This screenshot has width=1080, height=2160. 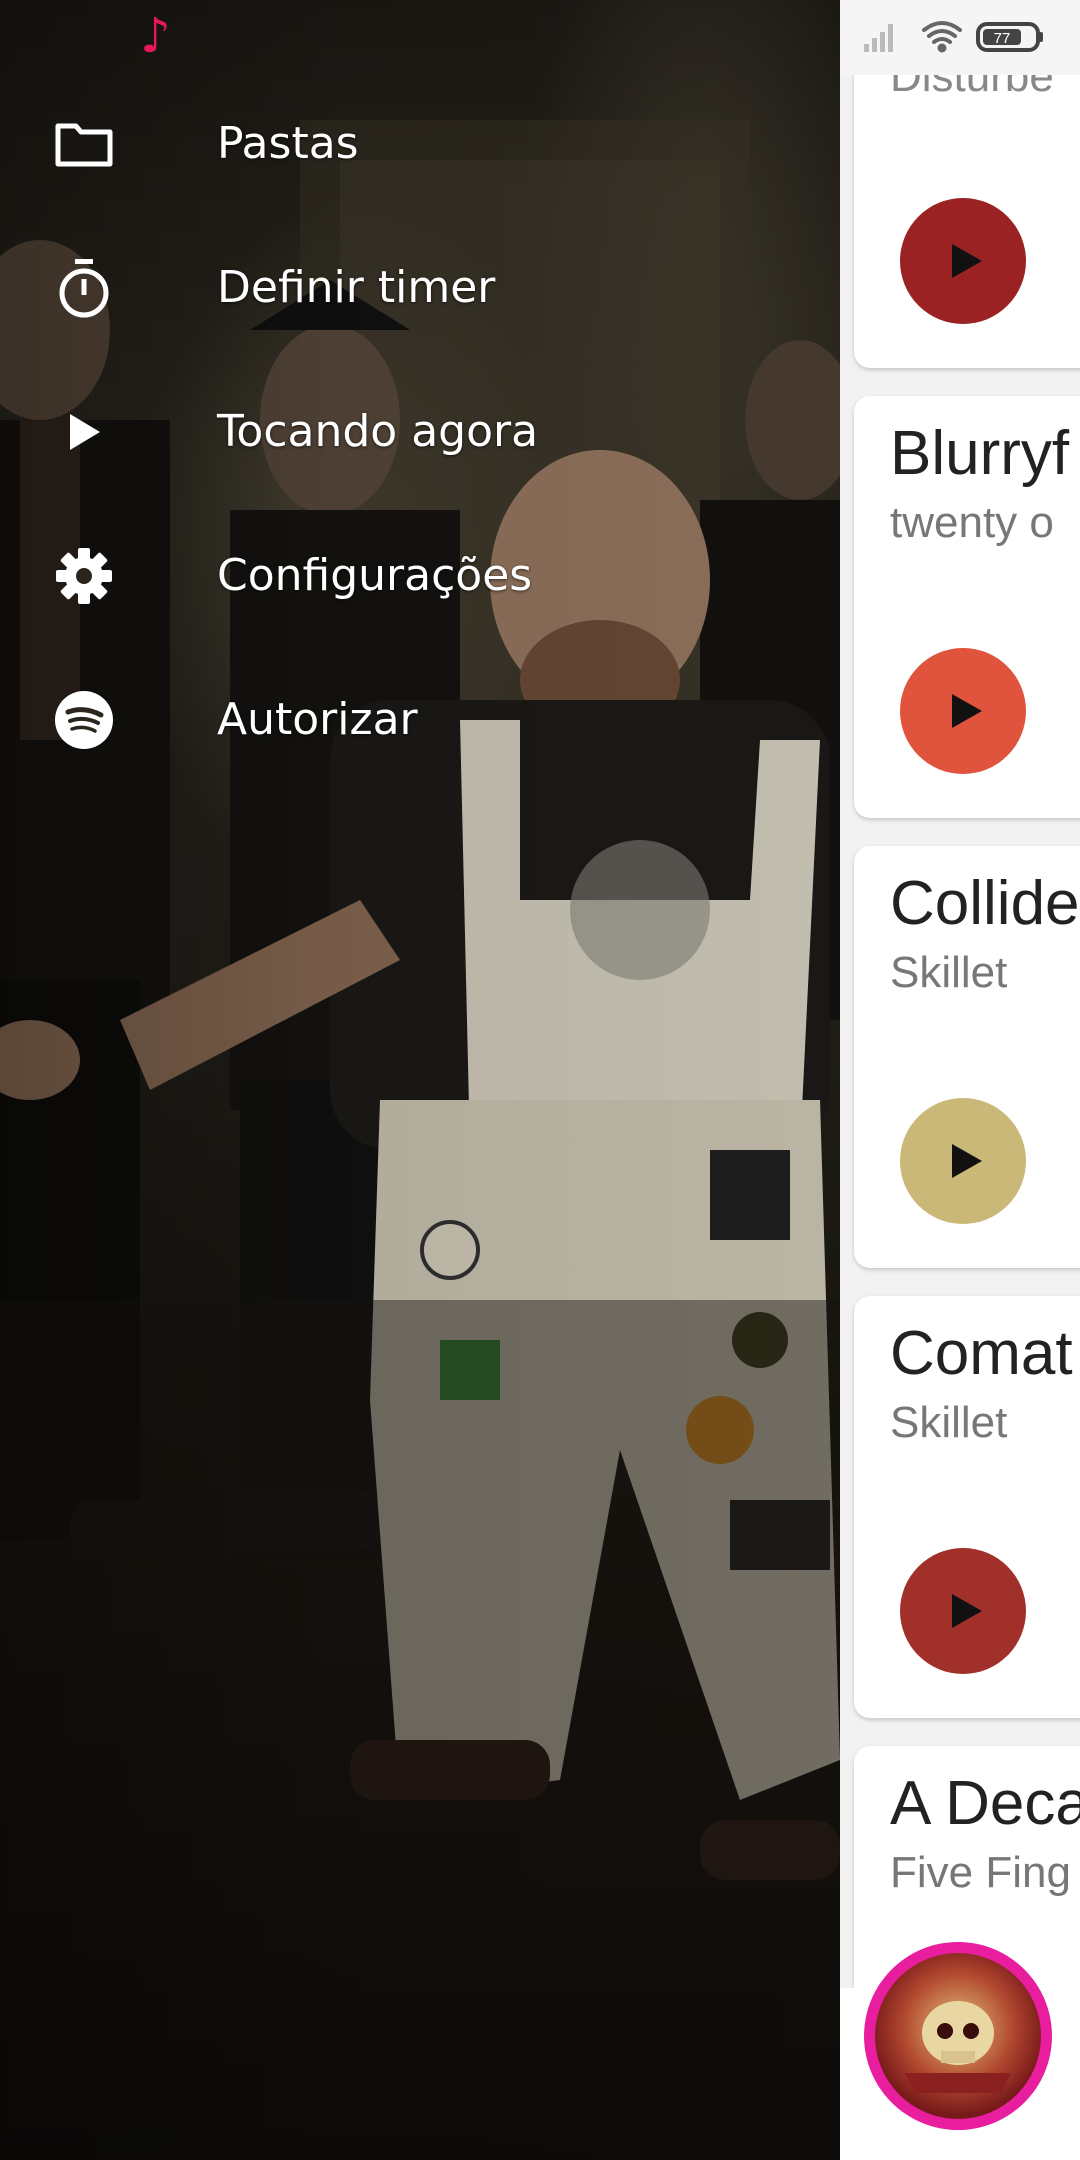 I want to click on song-title: Blurryf, so click(x=980, y=453).